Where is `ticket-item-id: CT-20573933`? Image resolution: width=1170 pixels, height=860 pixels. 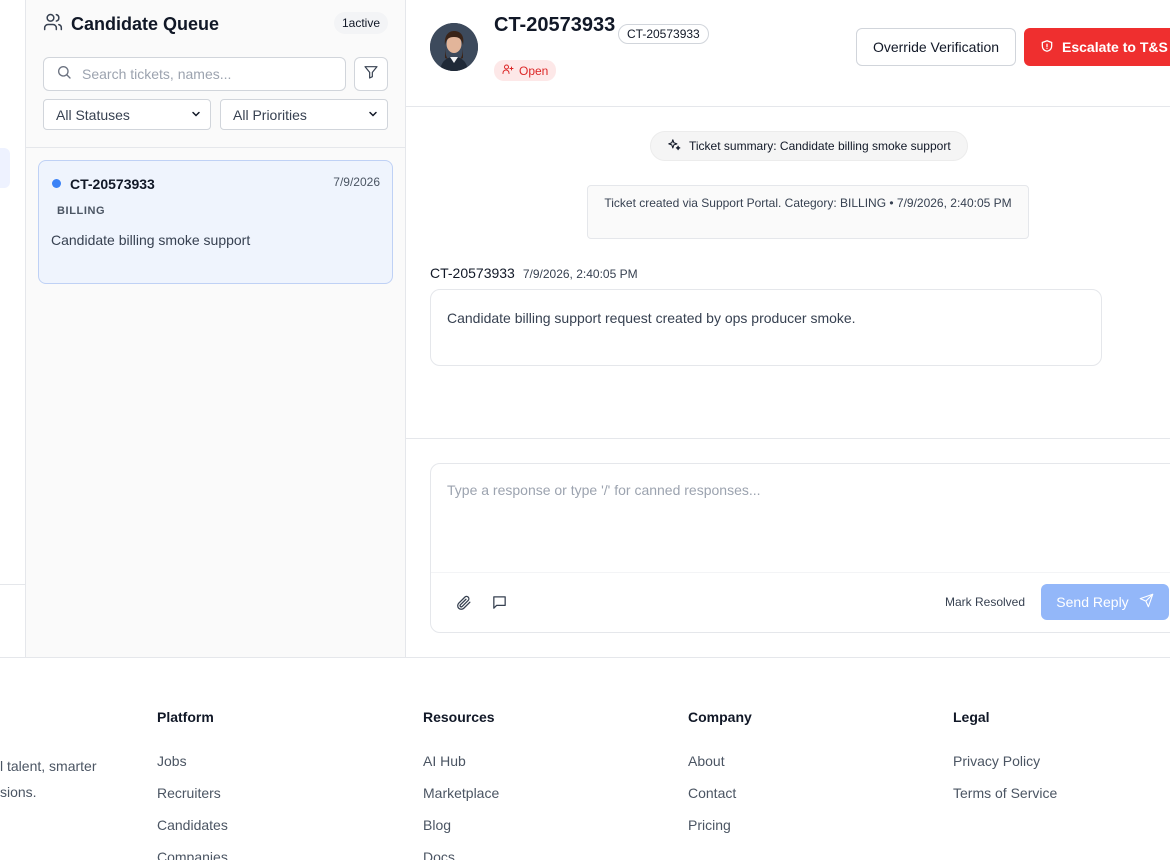 ticket-item-id: CT-20573933 is located at coordinates (112, 184).